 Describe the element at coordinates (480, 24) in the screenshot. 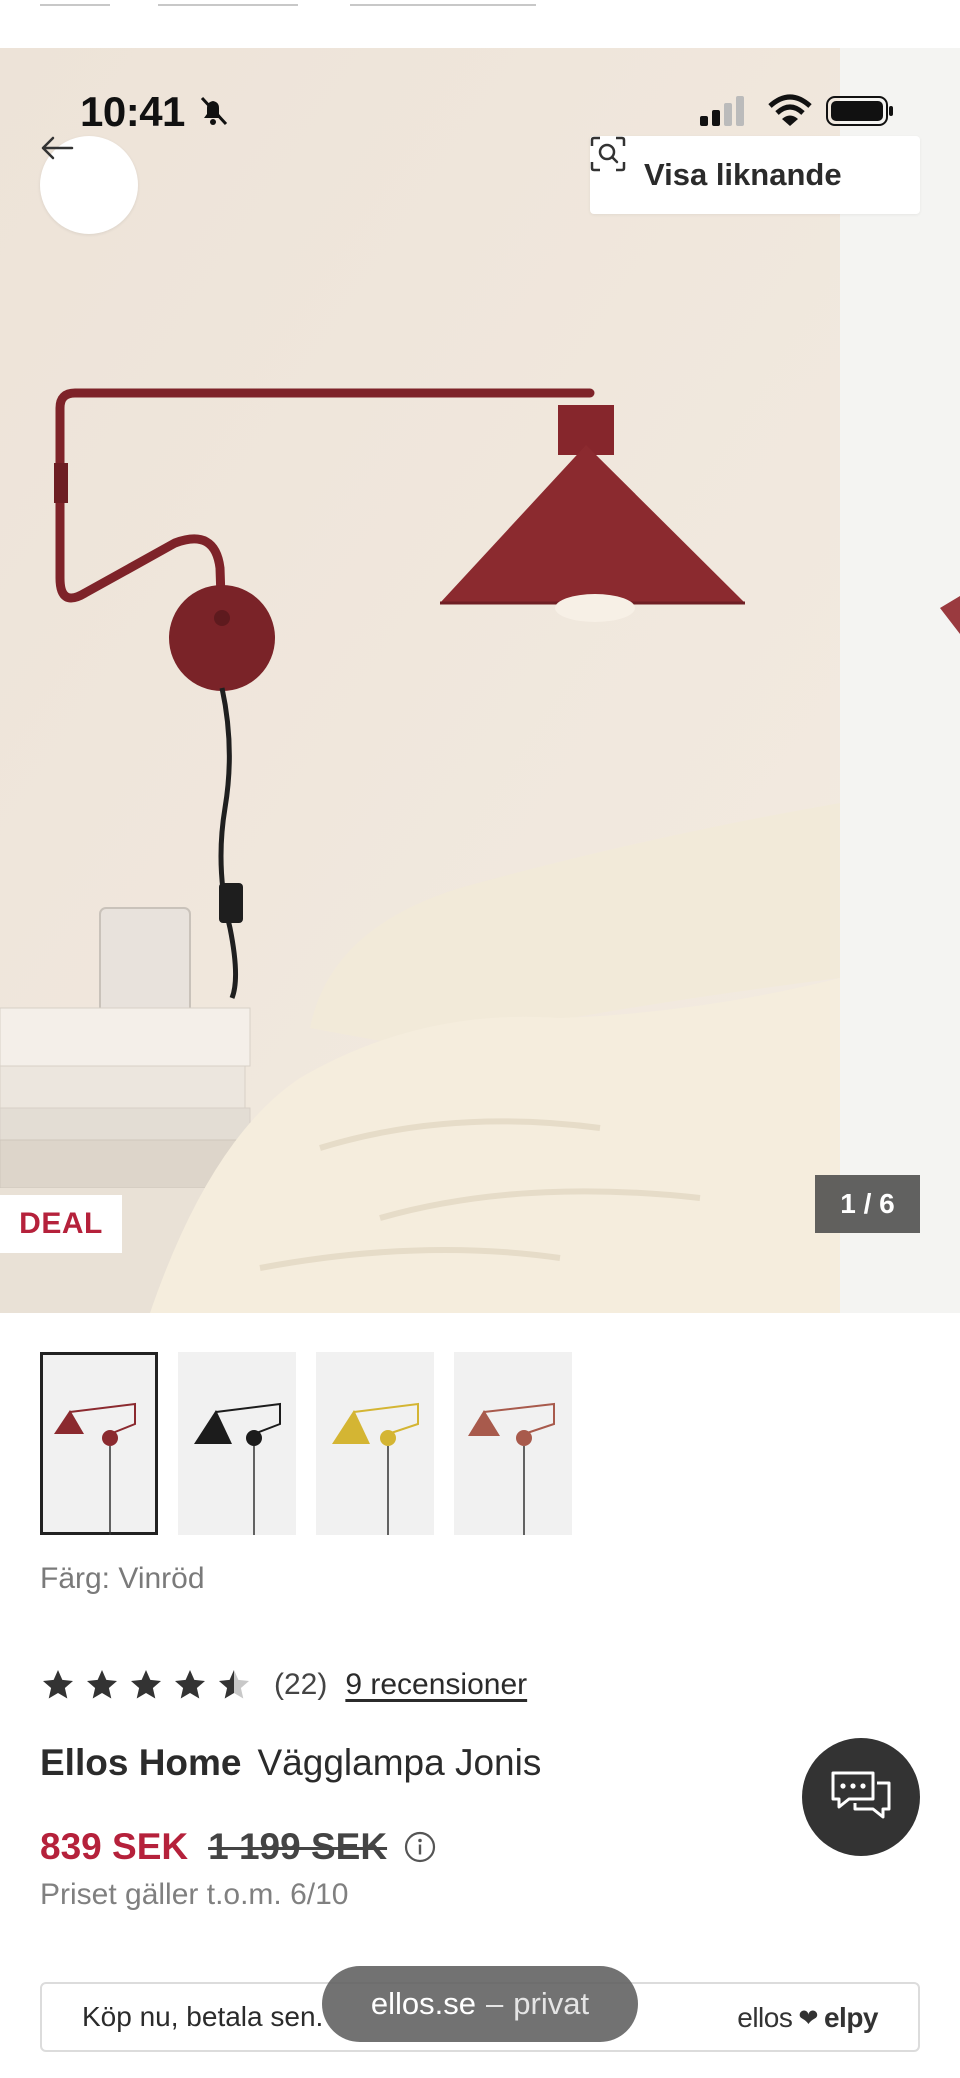

I see `breadcrumb` at that location.